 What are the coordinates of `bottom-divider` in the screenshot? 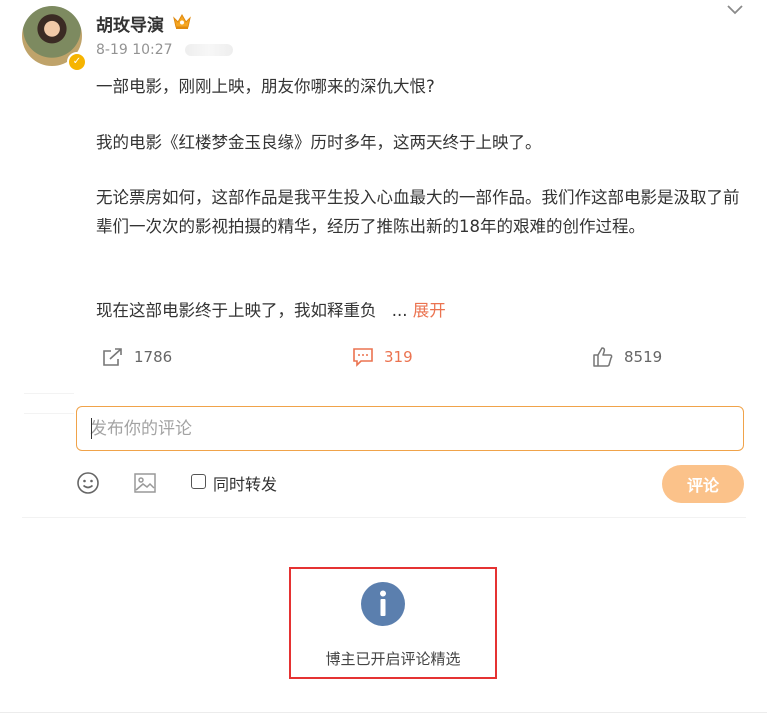 It's located at (383, 712).